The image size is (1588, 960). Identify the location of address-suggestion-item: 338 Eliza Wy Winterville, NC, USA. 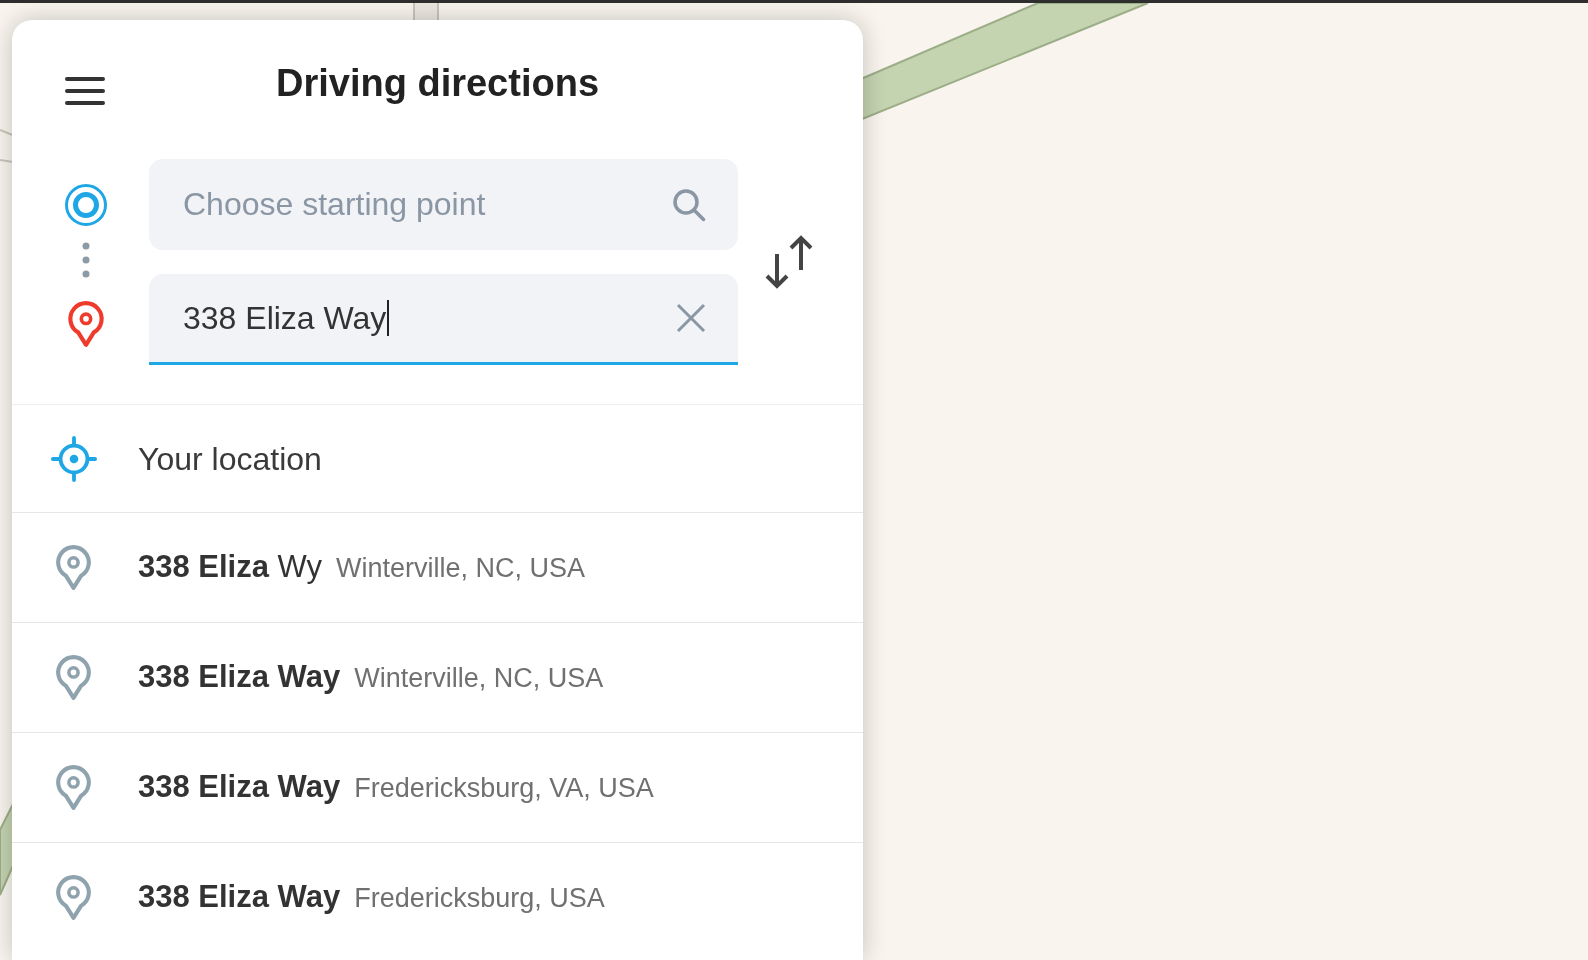
(437, 567).